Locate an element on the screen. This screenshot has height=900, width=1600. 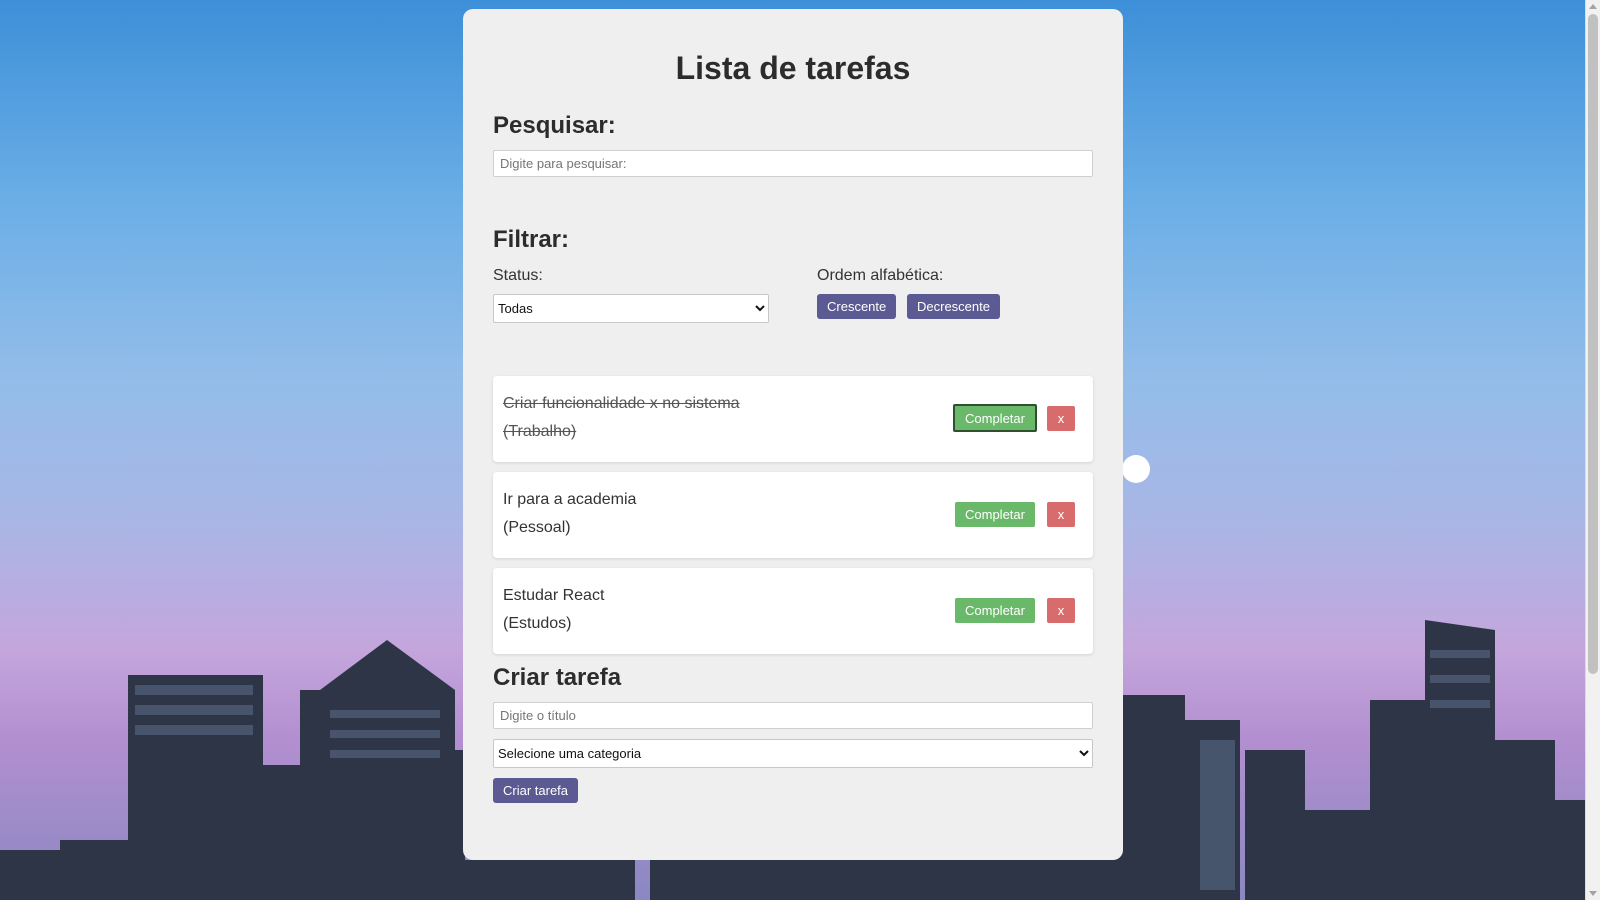
title-input is located at coordinates (793, 715).